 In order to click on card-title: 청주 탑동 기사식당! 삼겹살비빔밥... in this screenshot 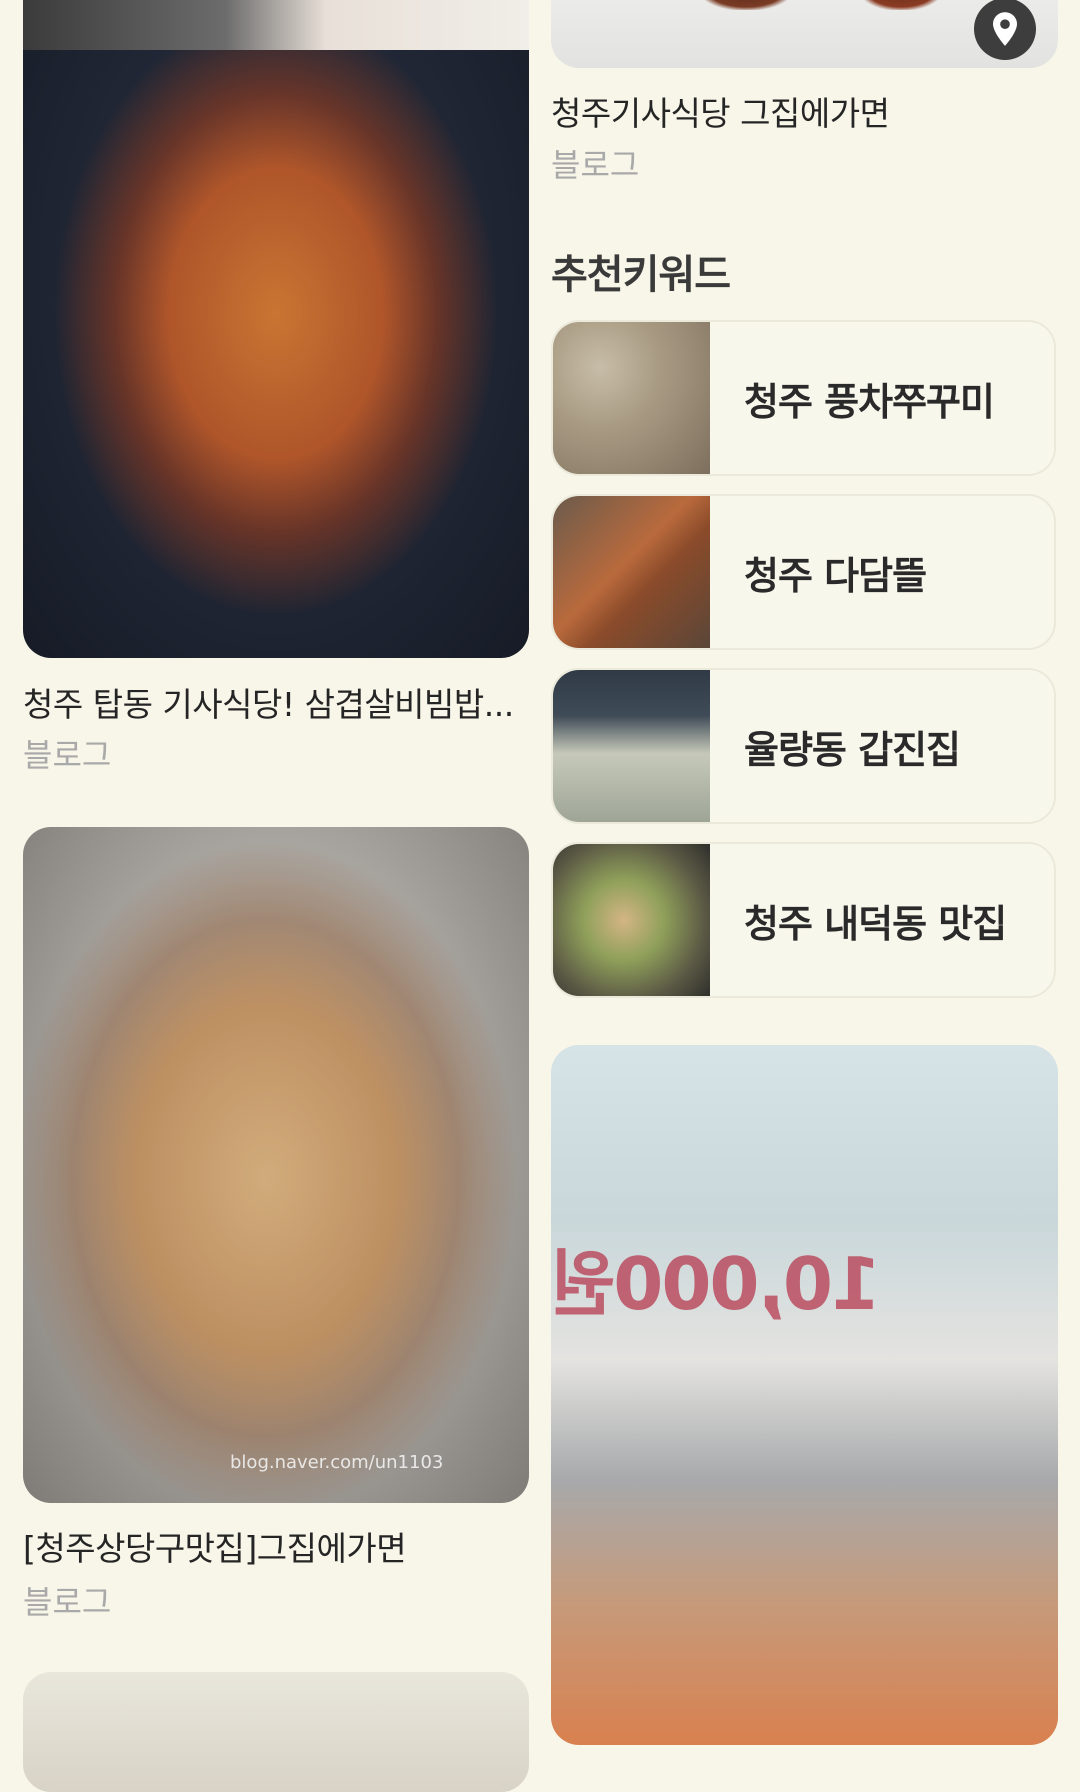, I will do `click(276, 705)`.